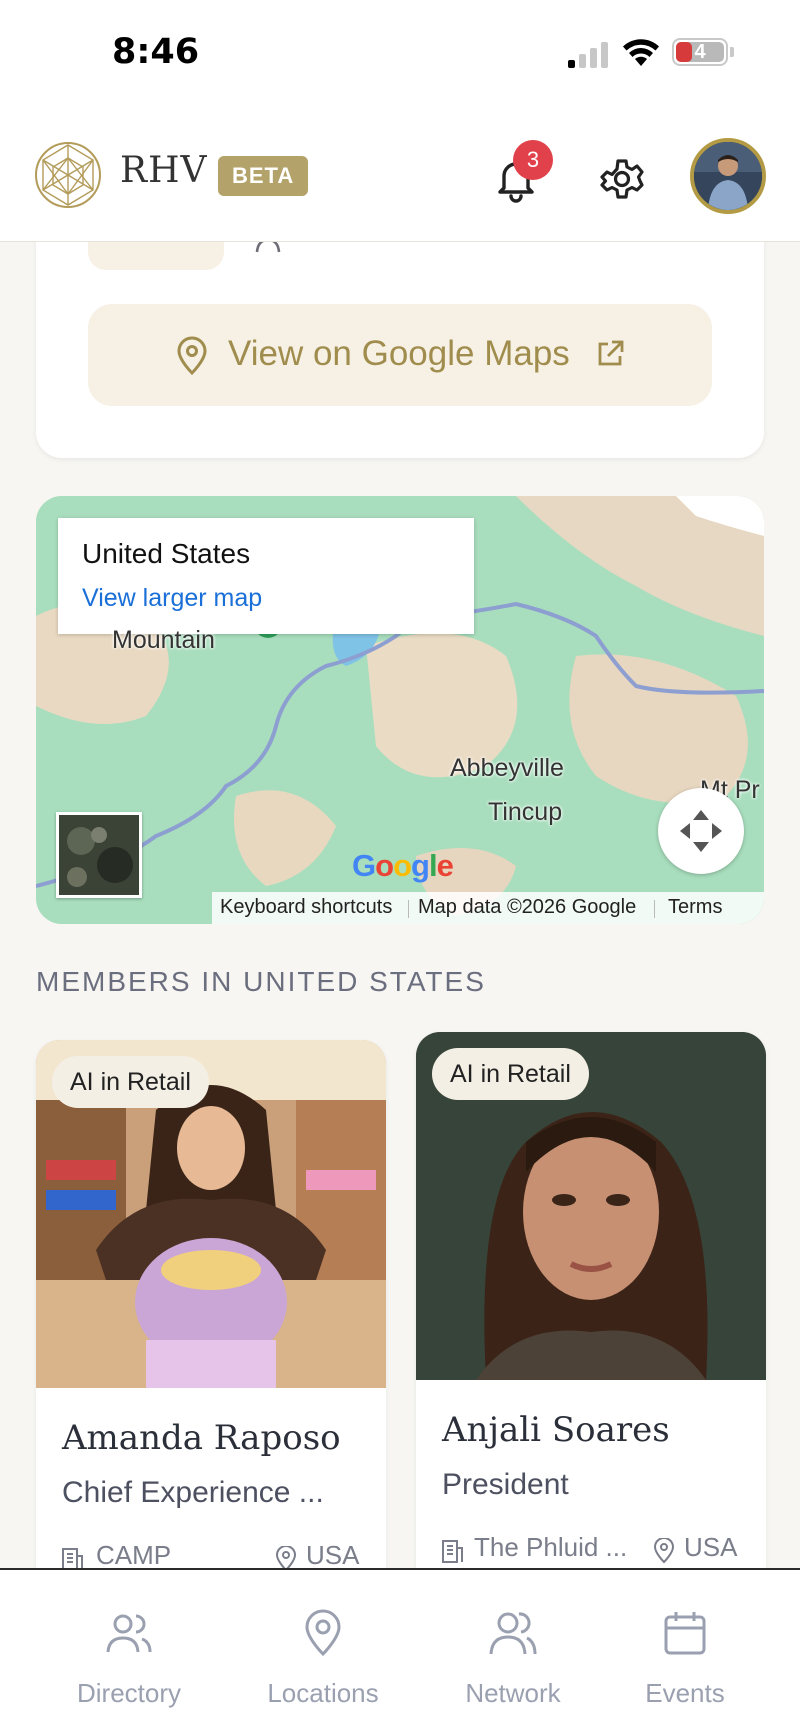  I want to click on members-section-title: MEMBERS IN UNITED STATES, so click(261, 981).